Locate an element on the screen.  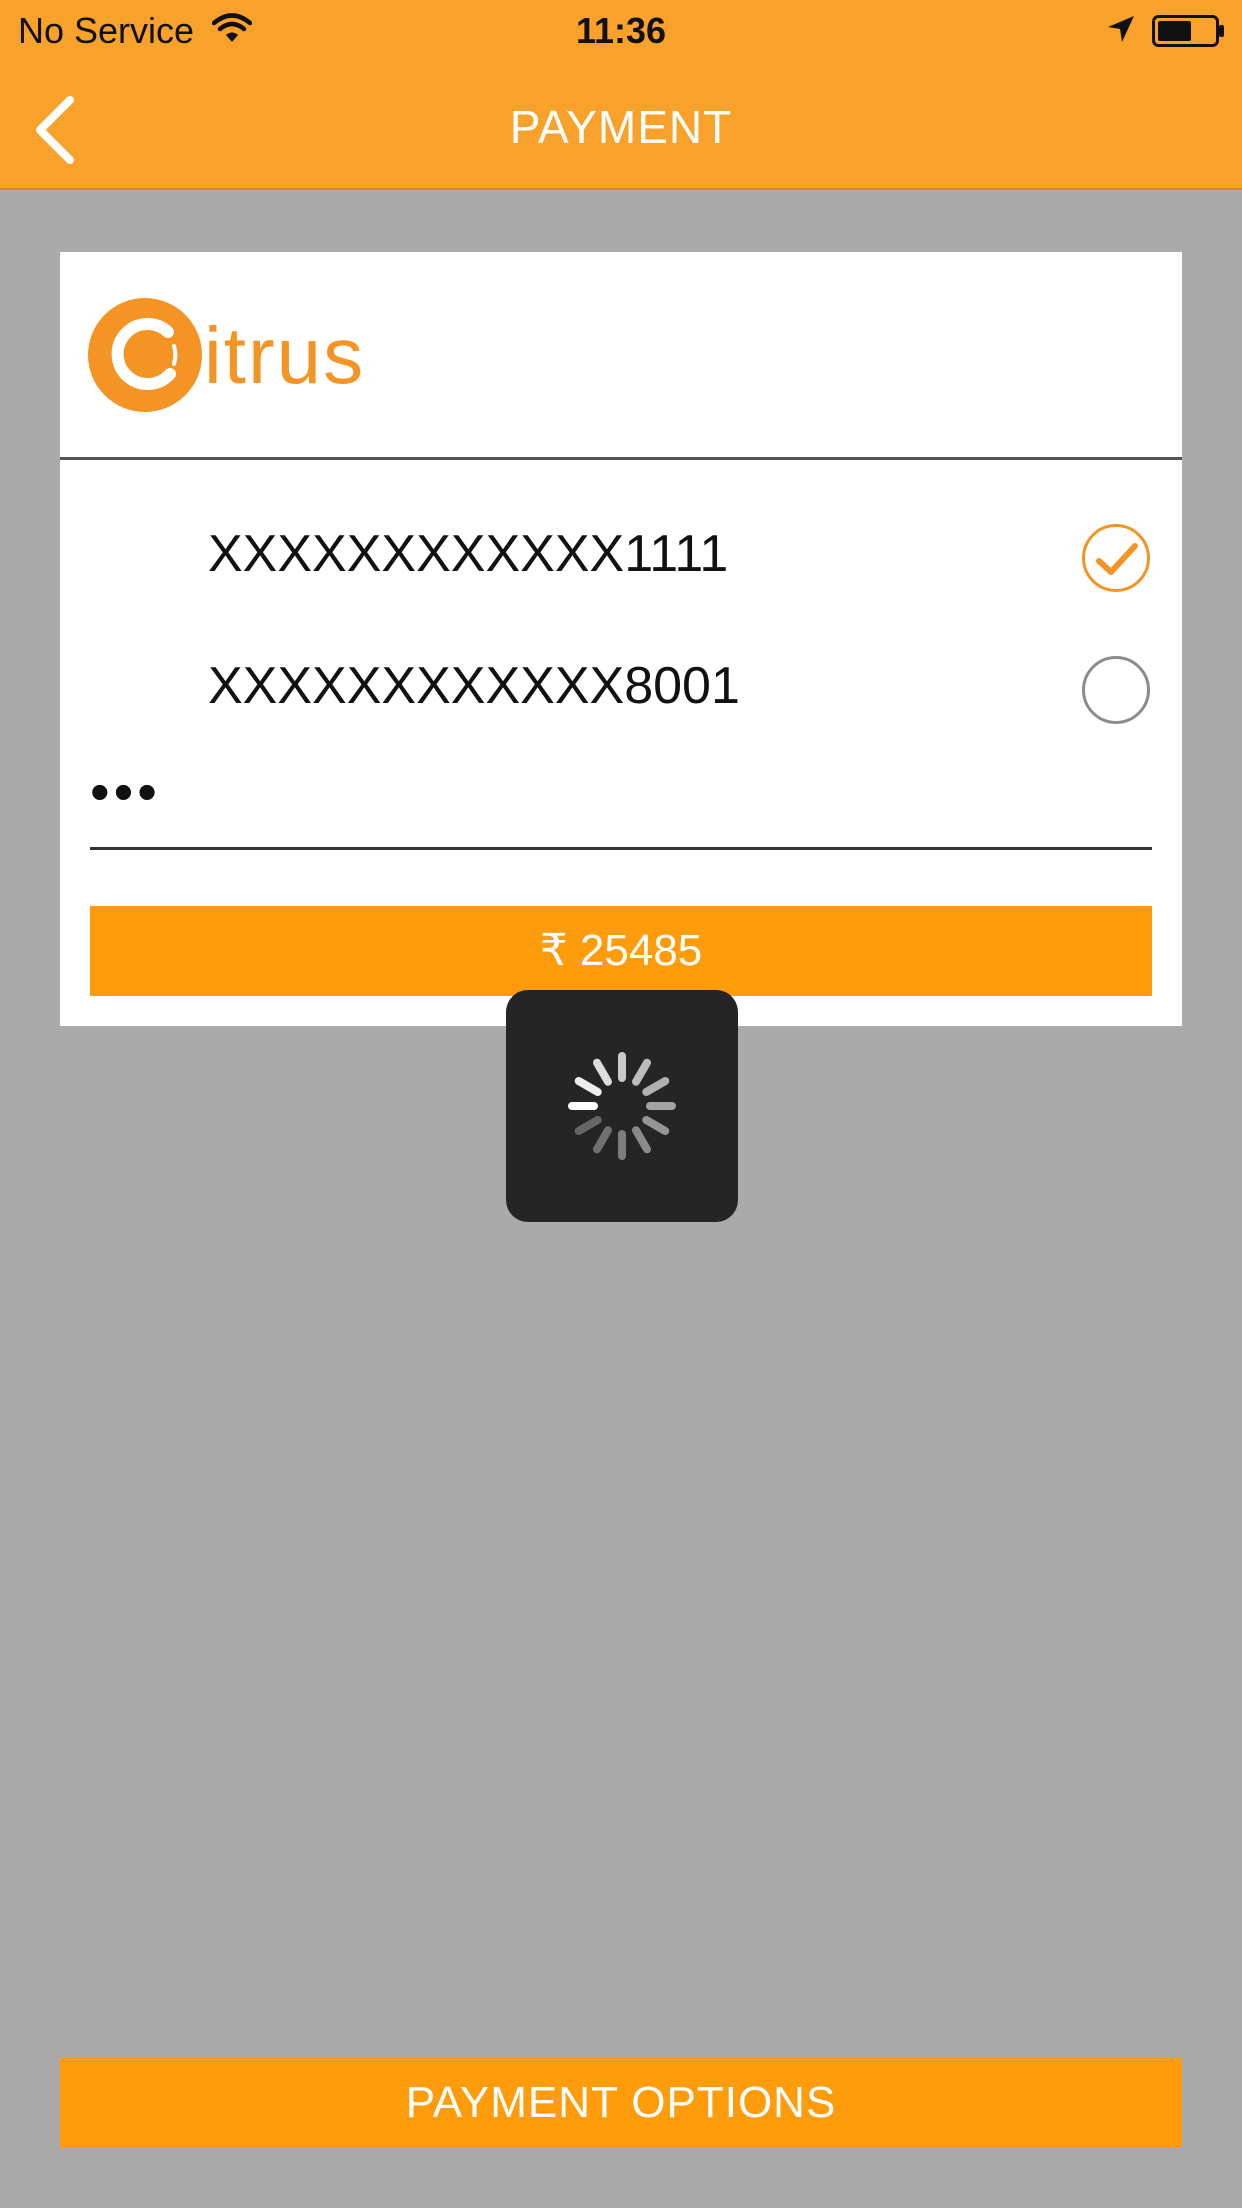
payment-options-button: PAYMENT OPTIONS is located at coordinates (621, 2103).